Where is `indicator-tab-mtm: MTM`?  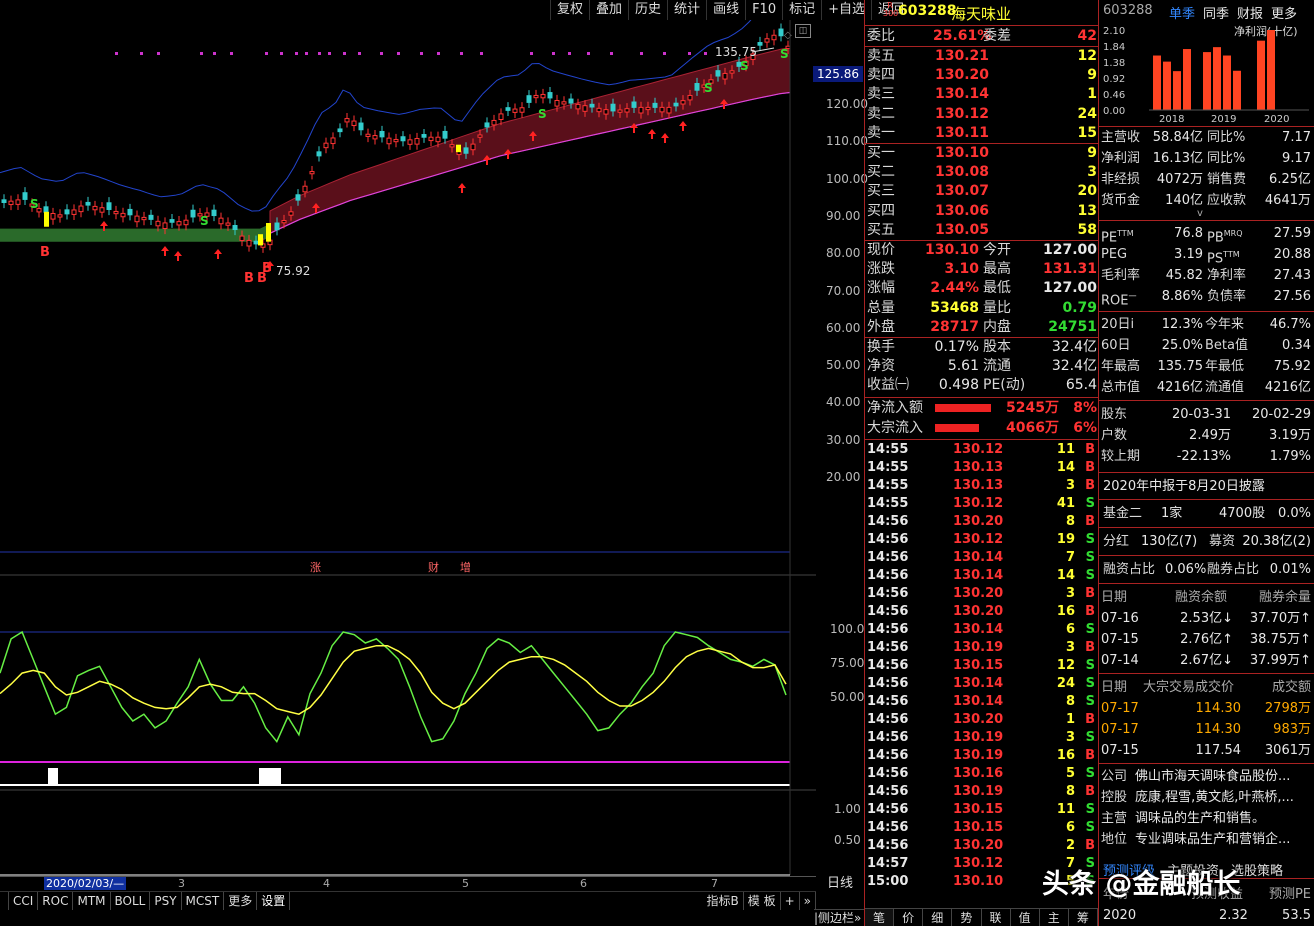 indicator-tab-mtm: MTM is located at coordinates (92, 901).